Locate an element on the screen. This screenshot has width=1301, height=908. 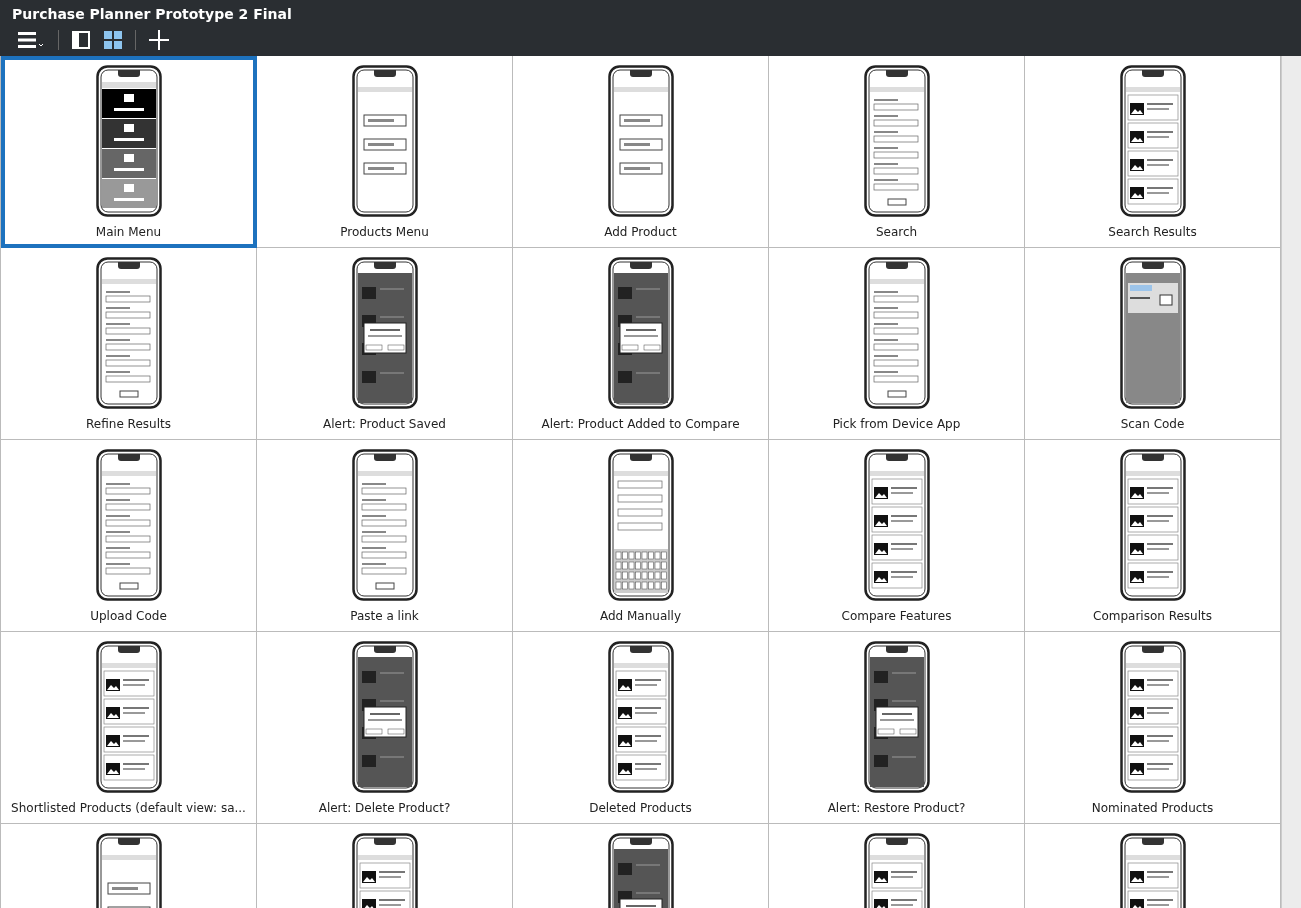
screen-title: Refine Results is located at coordinates (128, 424).